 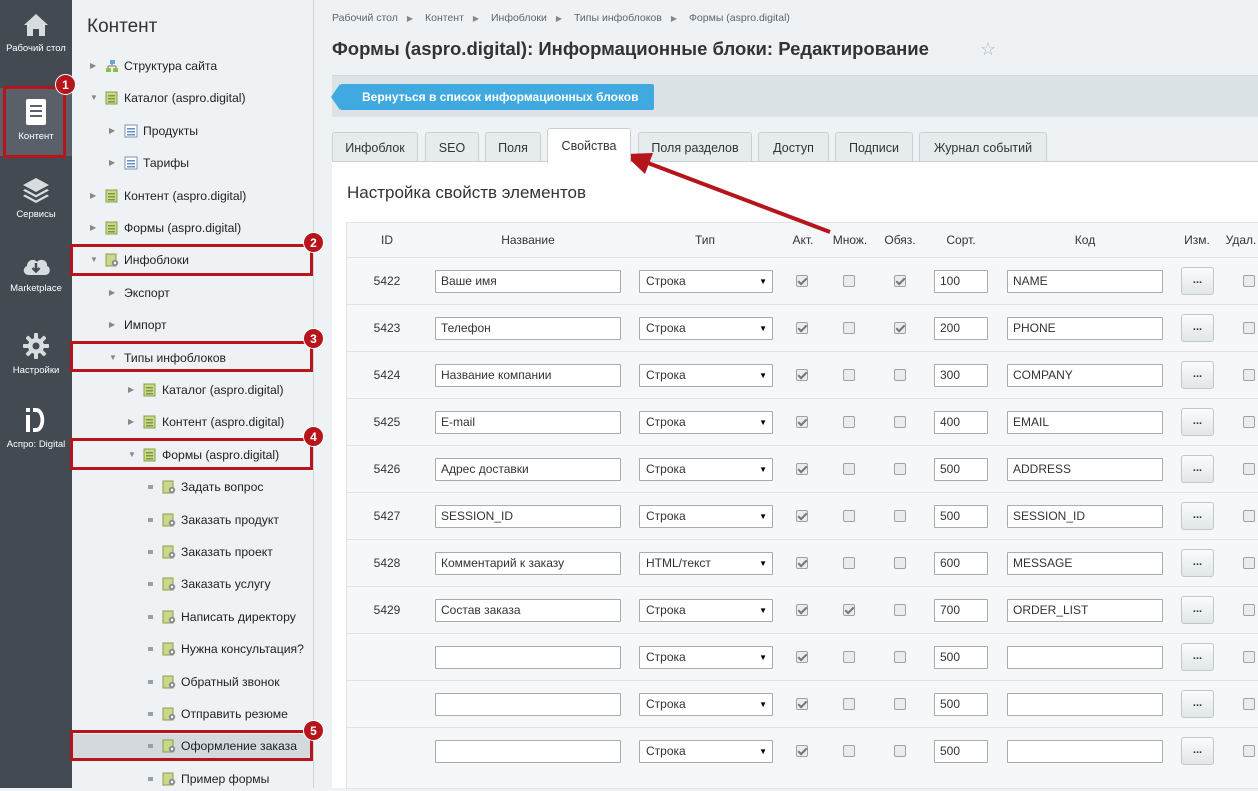 I want to click on name-input: Адрес доставки, so click(x=528, y=469).